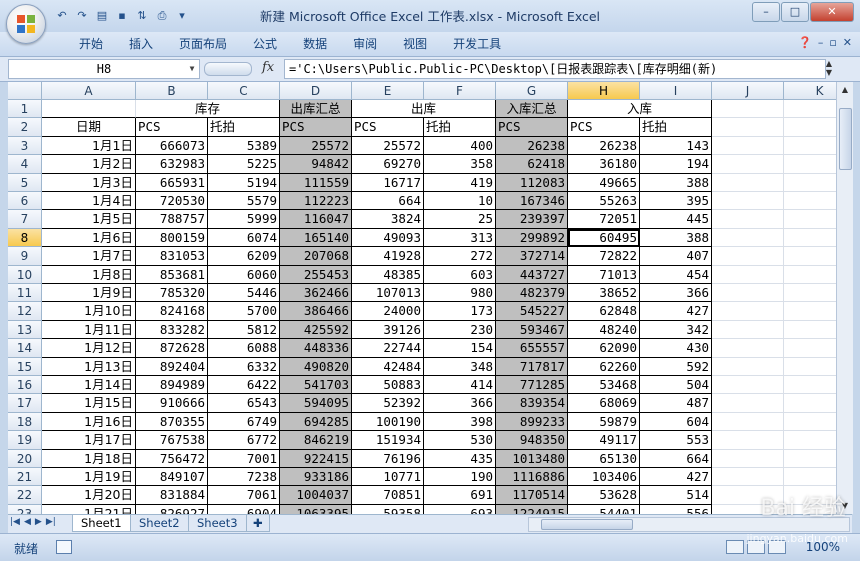 This screenshot has height=561, width=860. Describe the element at coordinates (604, 91) in the screenshot. I see `column-header-h: H` at that location.